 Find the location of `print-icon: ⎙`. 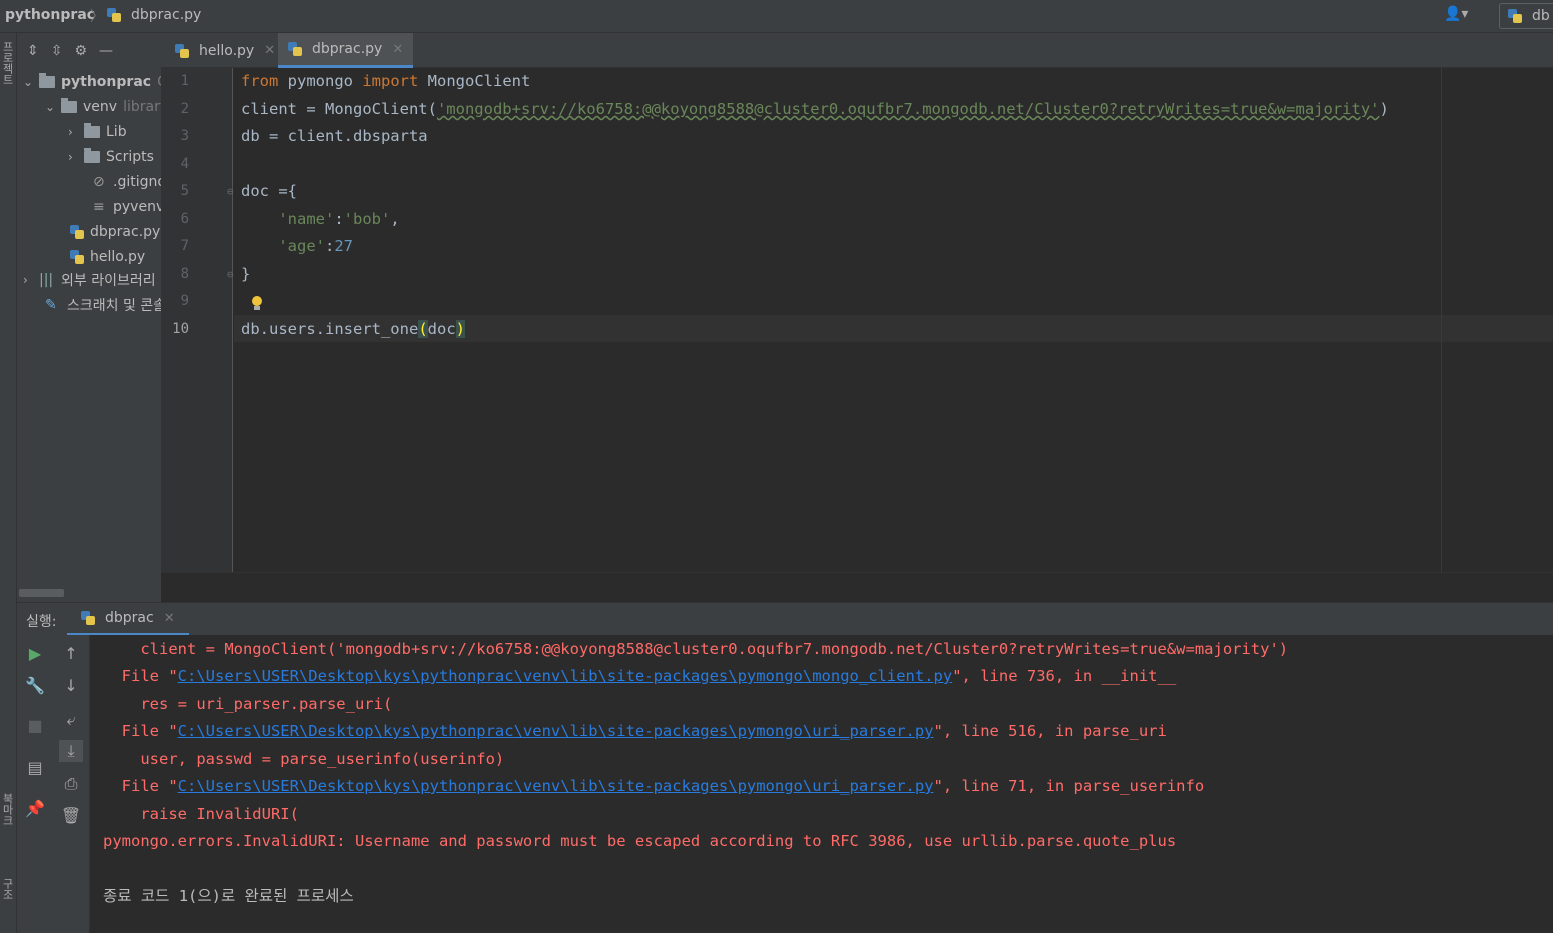

print-icon: ⎙ is located at coordinates (71, 784).